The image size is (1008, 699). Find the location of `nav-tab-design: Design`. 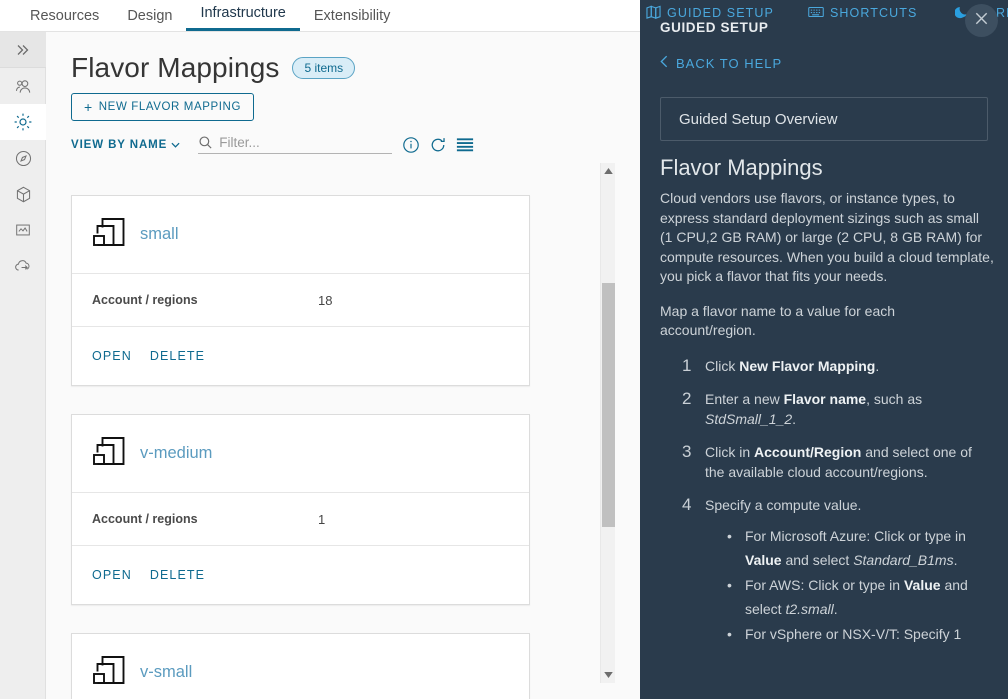

nav-tab-design: Design is located at coordinates (149, 20).